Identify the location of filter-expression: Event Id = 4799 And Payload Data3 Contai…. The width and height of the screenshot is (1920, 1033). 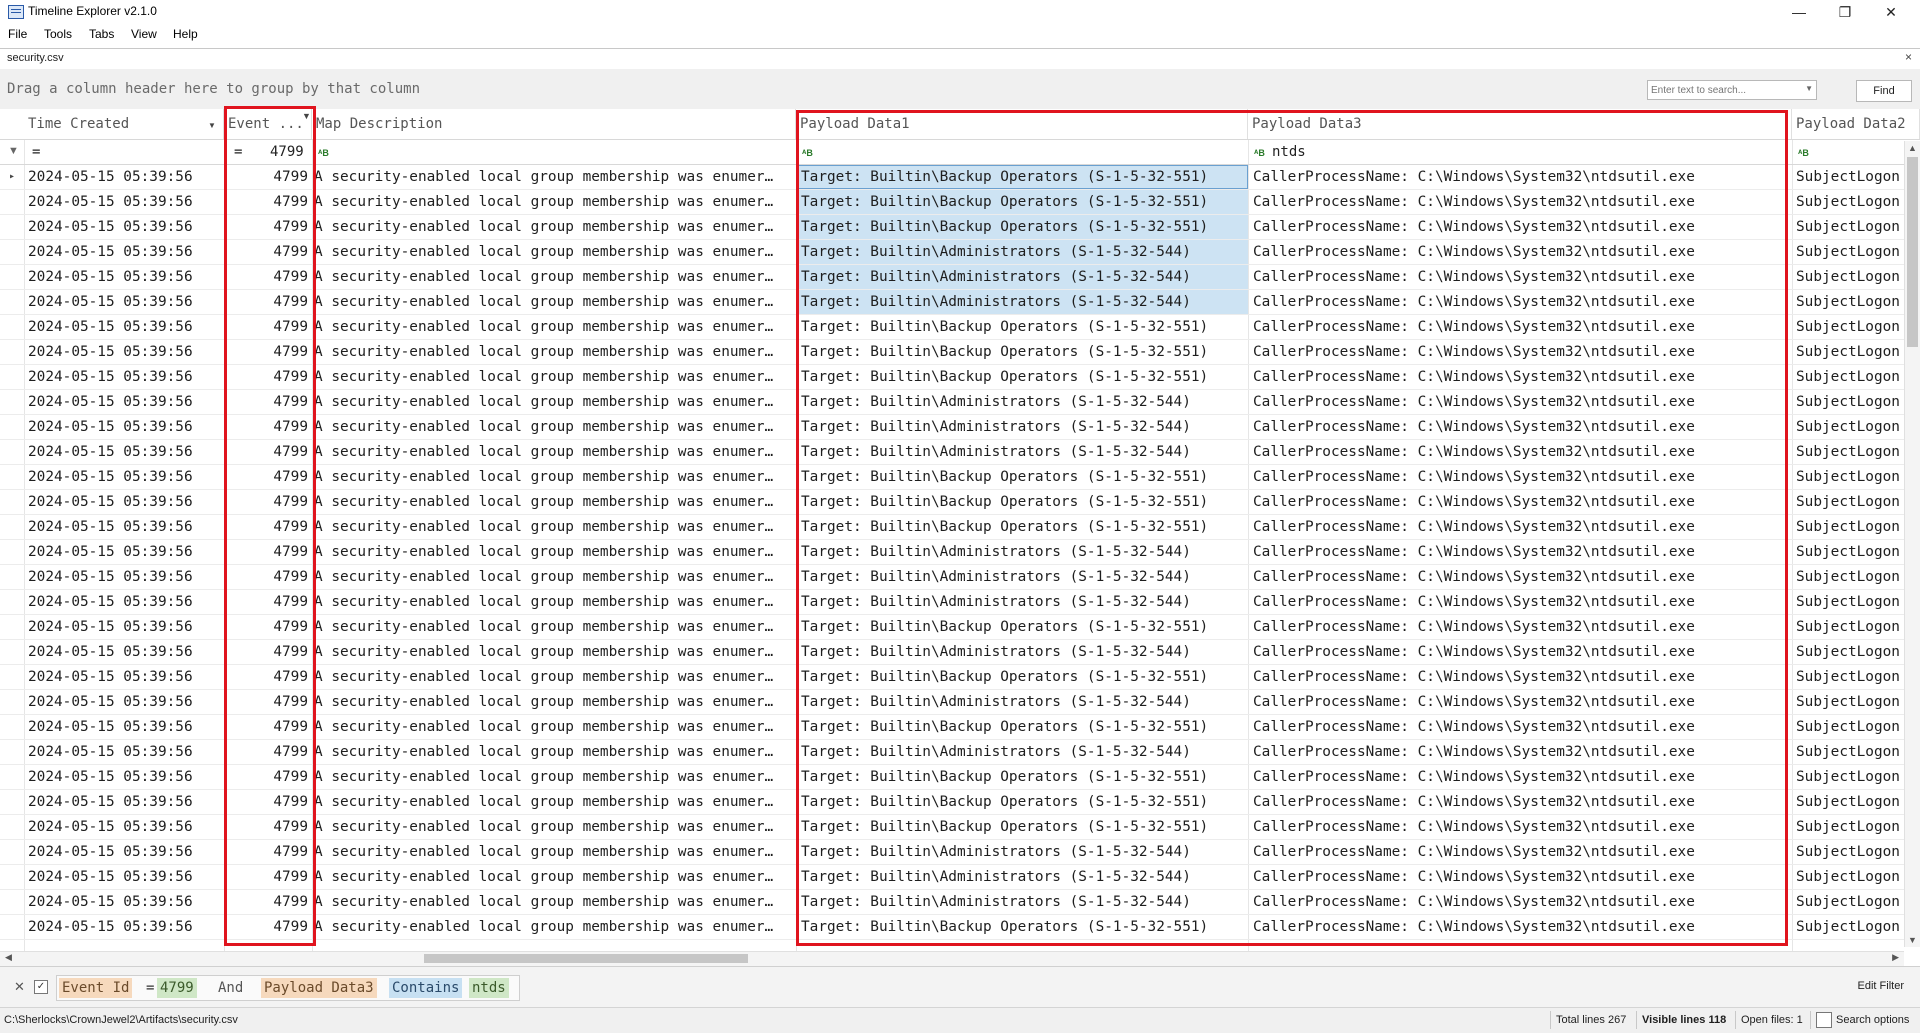
(288, 988).